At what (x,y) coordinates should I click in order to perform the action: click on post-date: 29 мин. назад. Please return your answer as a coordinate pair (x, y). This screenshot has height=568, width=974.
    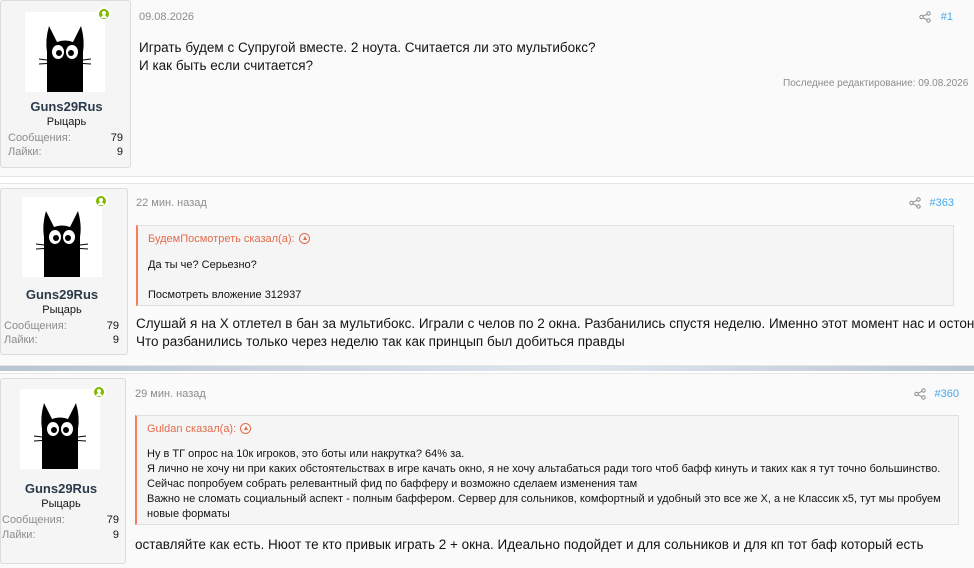
    Looking at the image, I should click on (170, 394).